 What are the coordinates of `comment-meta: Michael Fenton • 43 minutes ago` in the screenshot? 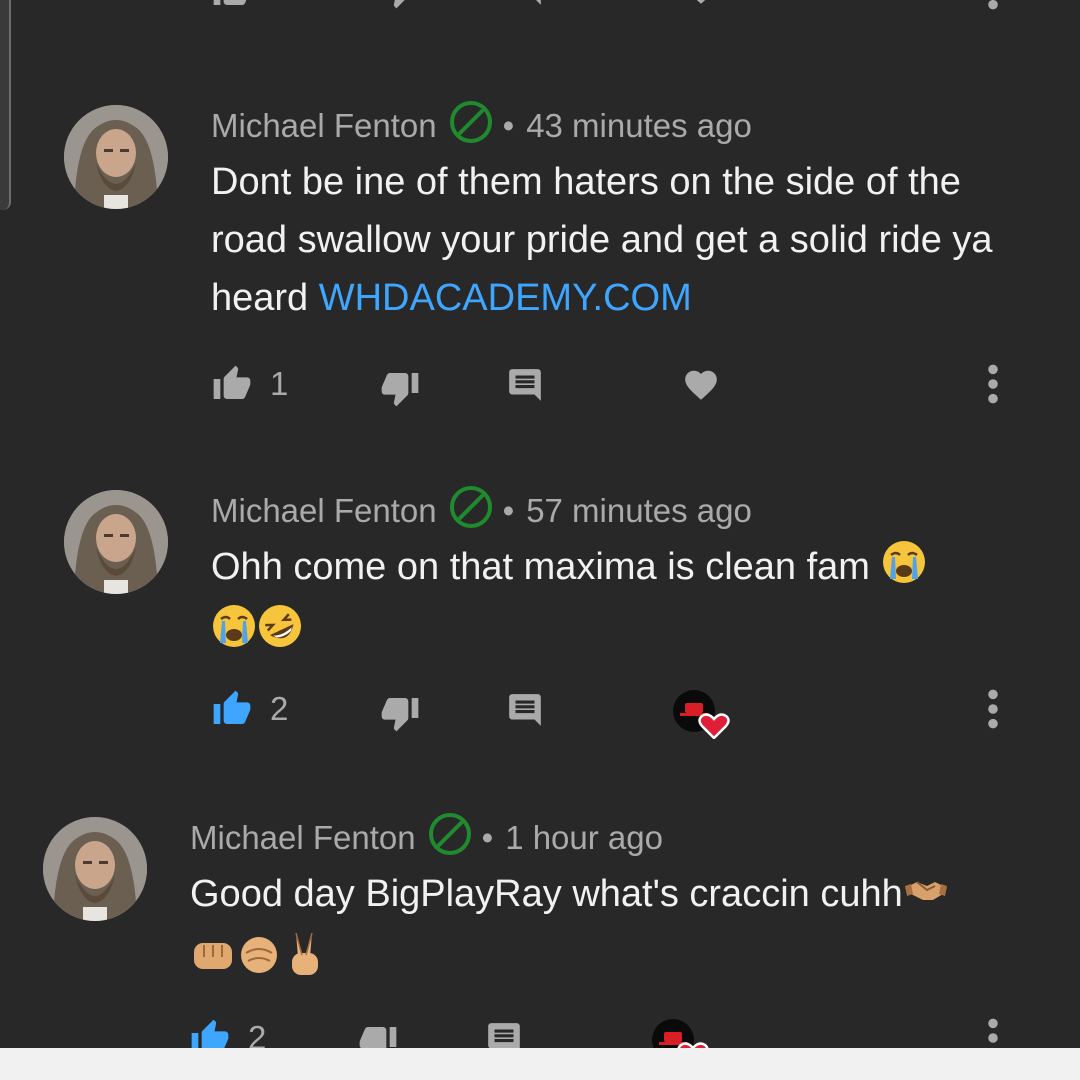 It's located at (481, 124).